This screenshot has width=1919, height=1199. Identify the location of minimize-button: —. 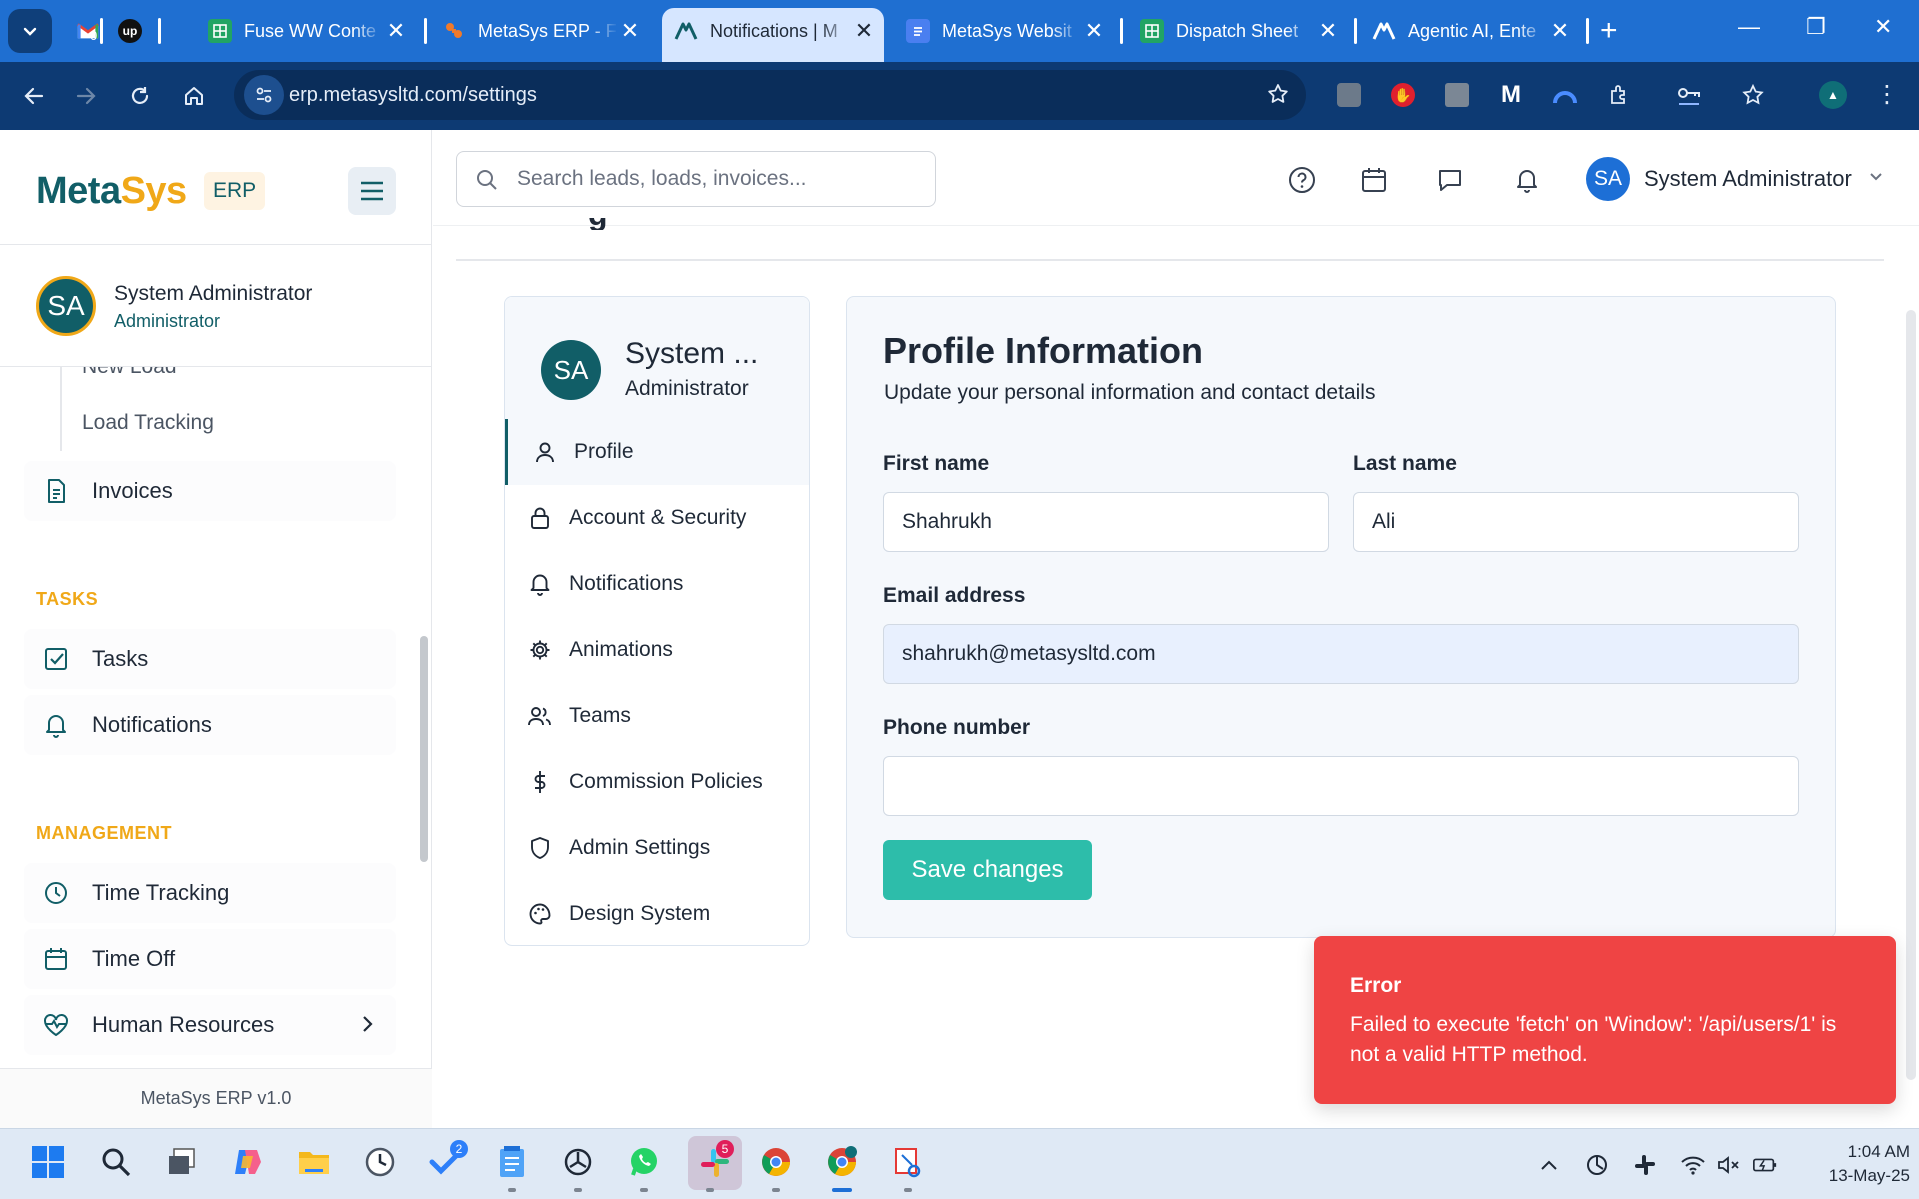
(1749, 27).